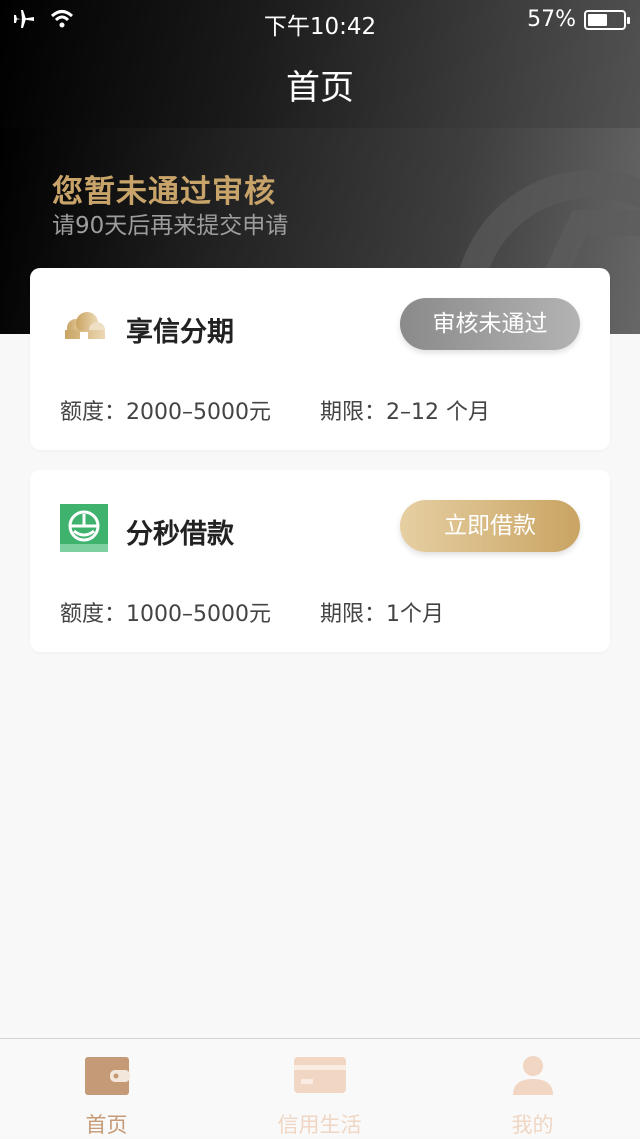 The width and height of the screenshot is (640, 1139). I want to click on loan-card-xiangxin: 享信分期 审核未通过 额度：2000–5000元 期限：2–12 个月, so click(320, 359).